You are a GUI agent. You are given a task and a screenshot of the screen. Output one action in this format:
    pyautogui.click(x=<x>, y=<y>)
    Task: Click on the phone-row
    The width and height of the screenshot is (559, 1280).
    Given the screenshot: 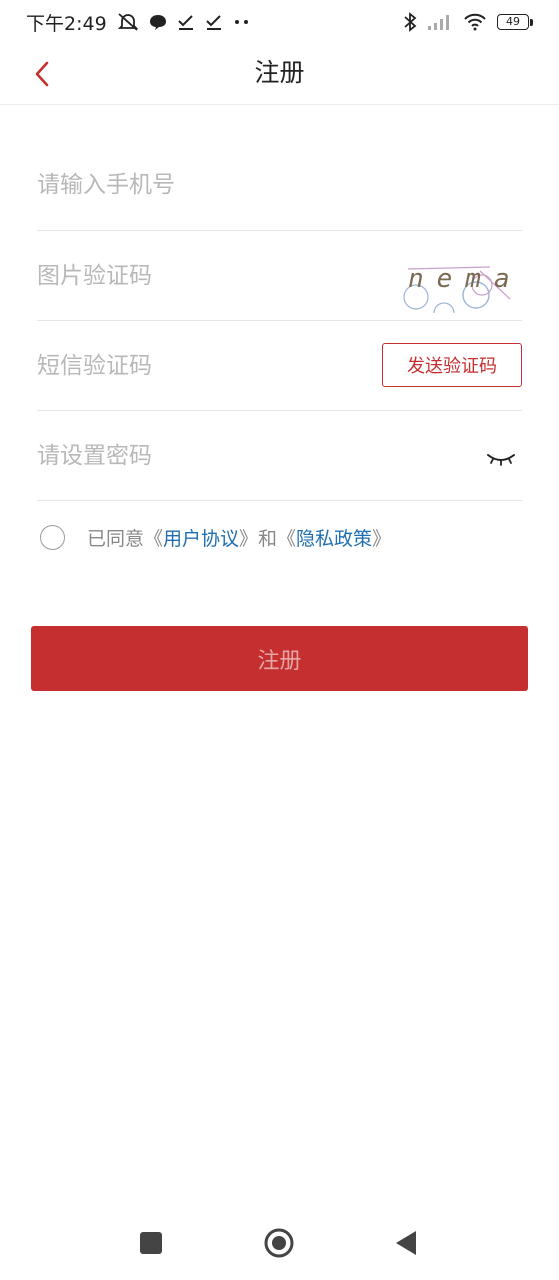 What is the action you would take?
    pyautogui.click(x=279, y=185)
    